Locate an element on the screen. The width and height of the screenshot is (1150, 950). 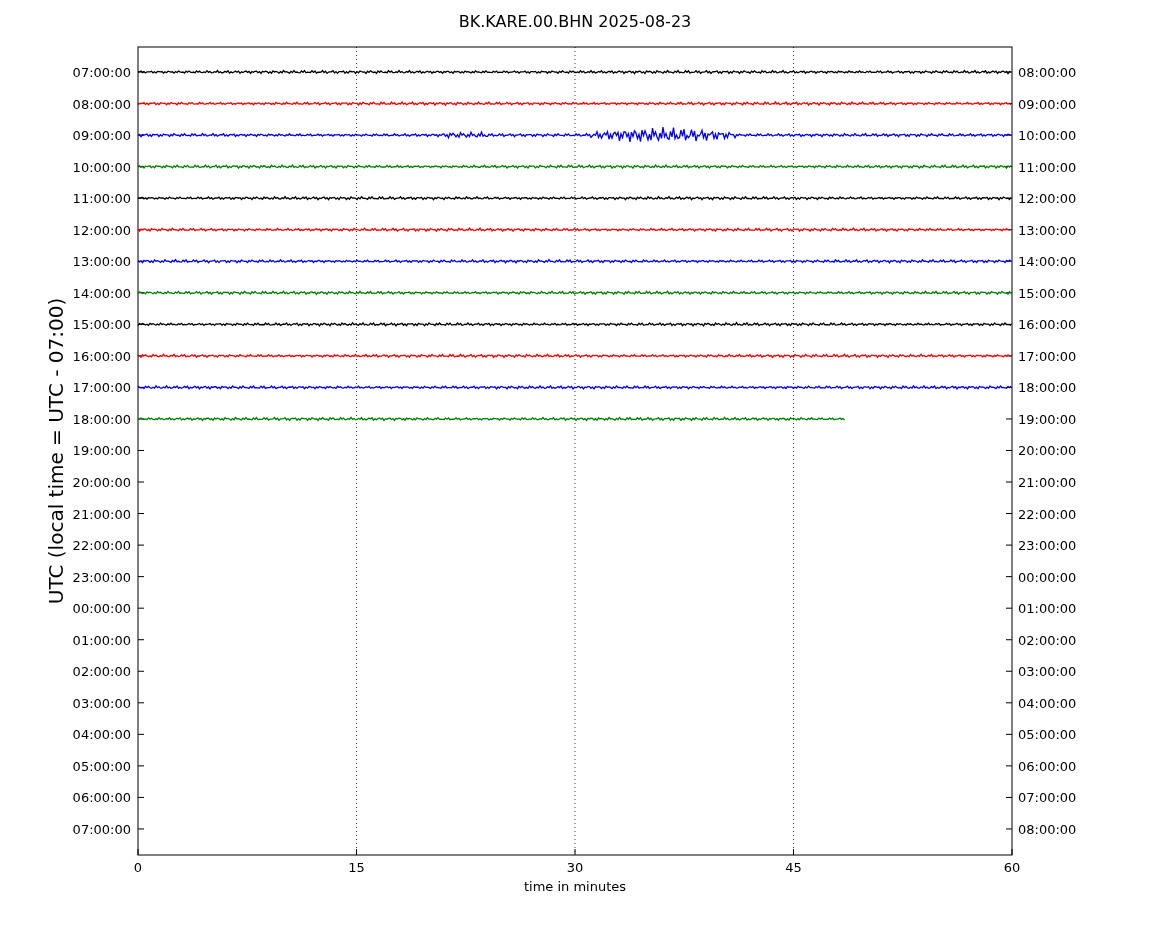
x-tick-label: 60 is located at coordinates (1012, 867).